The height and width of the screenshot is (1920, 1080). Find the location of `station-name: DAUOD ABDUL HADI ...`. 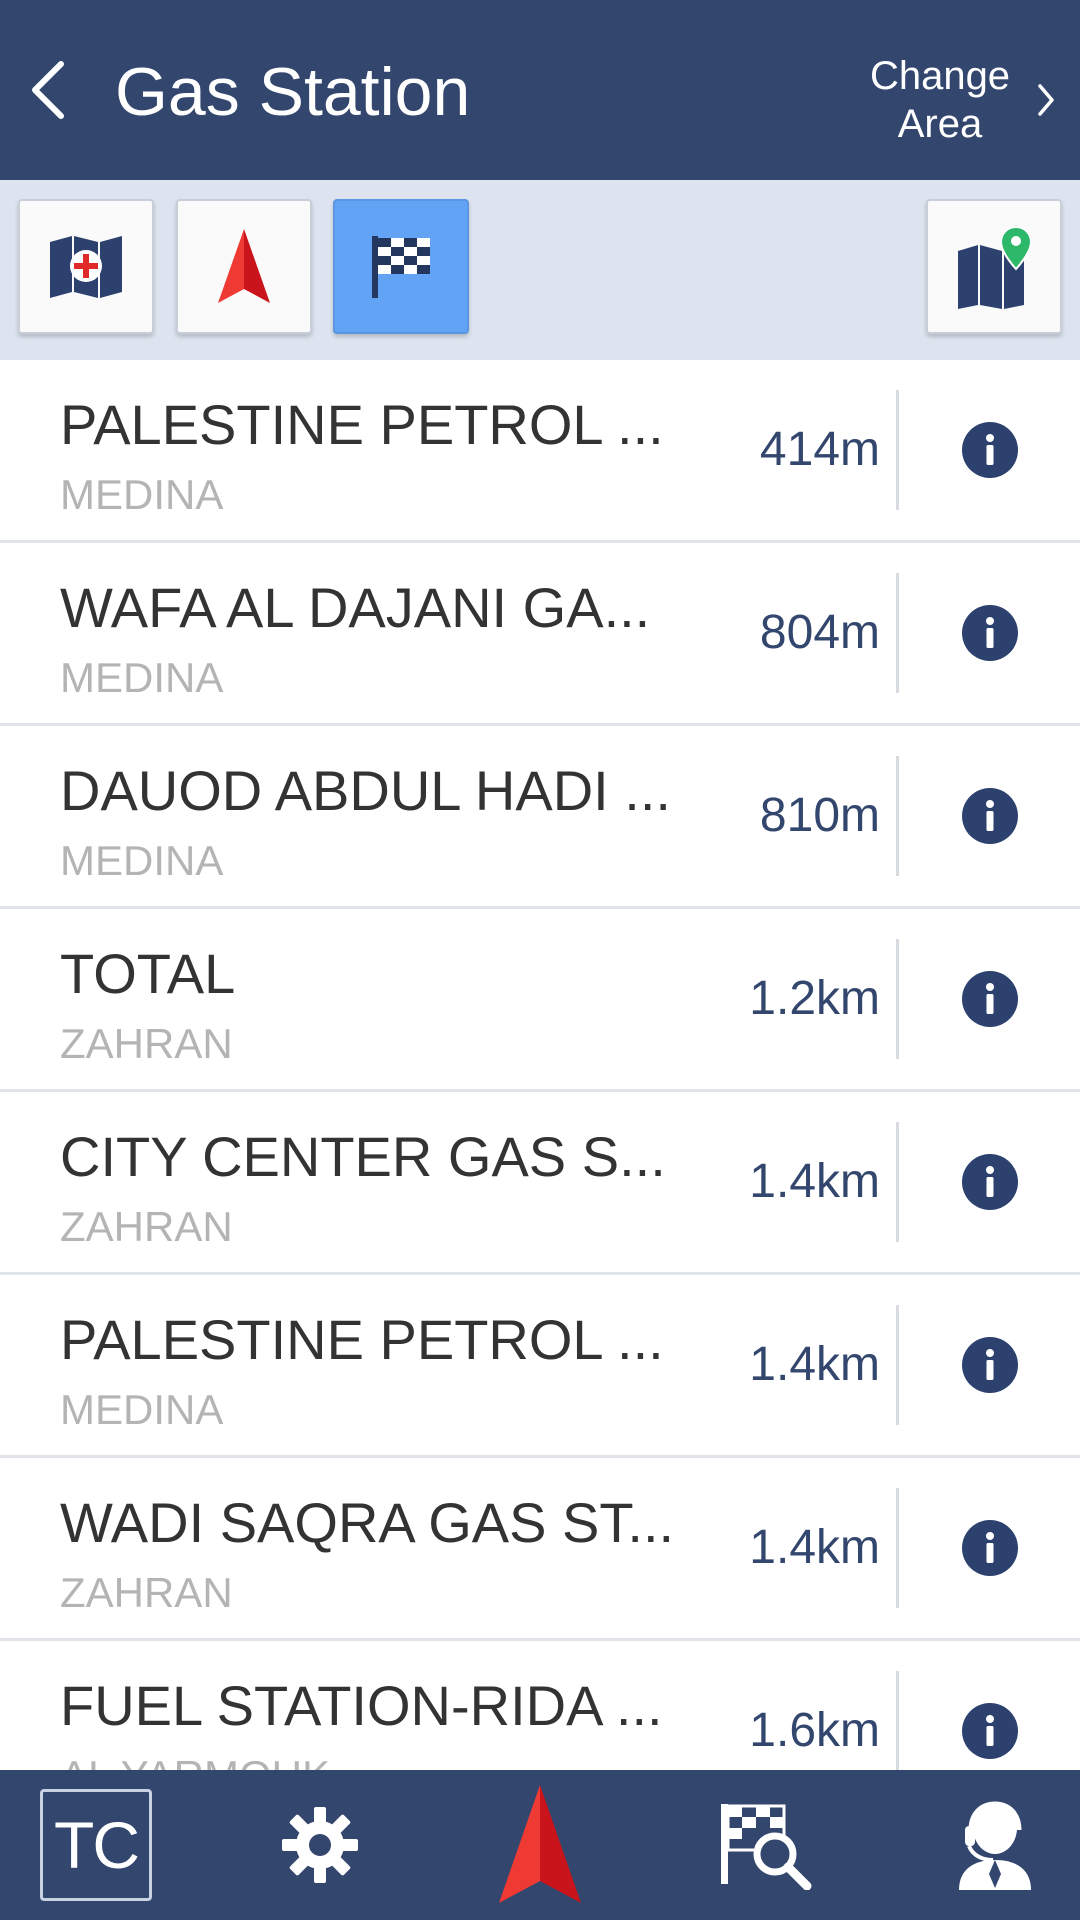

station-name: DAUOD ABDUL HADI ... is located at coordinates (365, 790).